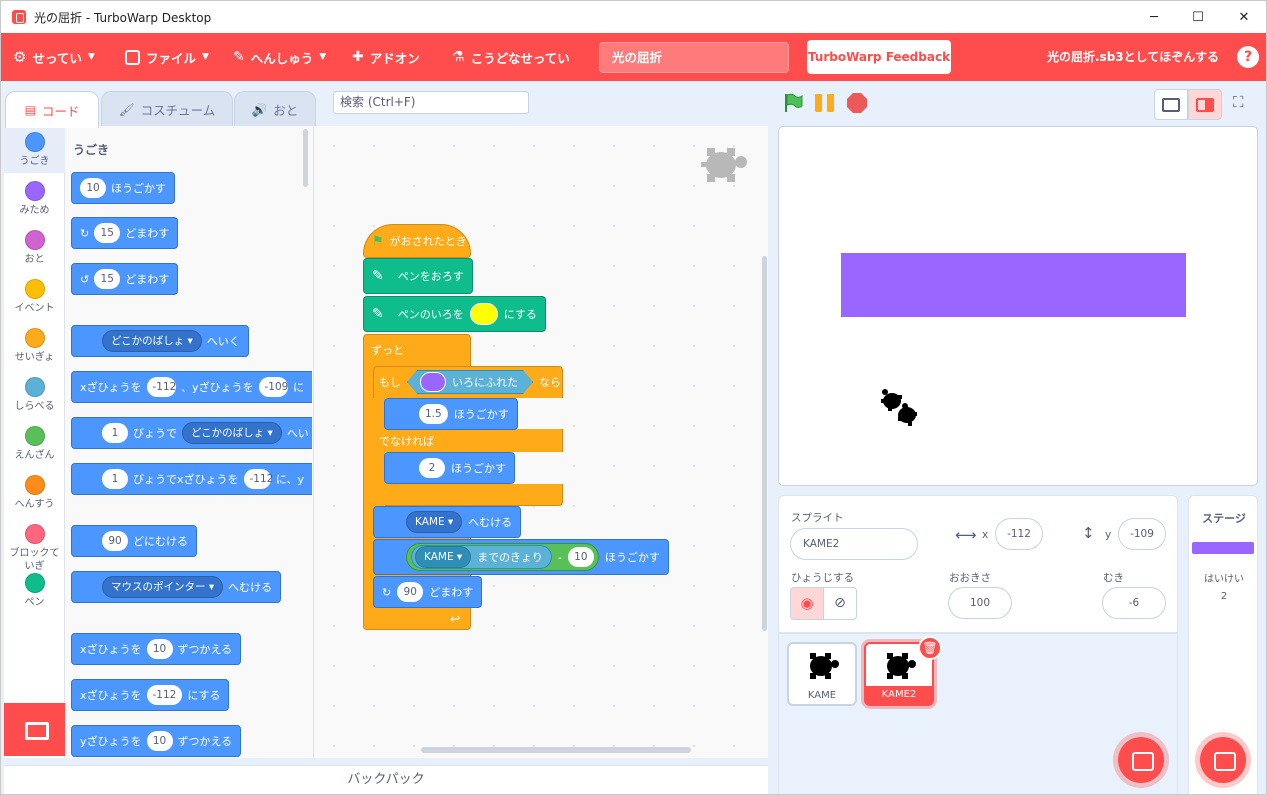 The width and height of the screenshot is (1267, 795). Describe the element at coordinates (1198, 17) in the screenshot. I see `maximize-button: ☐` at that location.